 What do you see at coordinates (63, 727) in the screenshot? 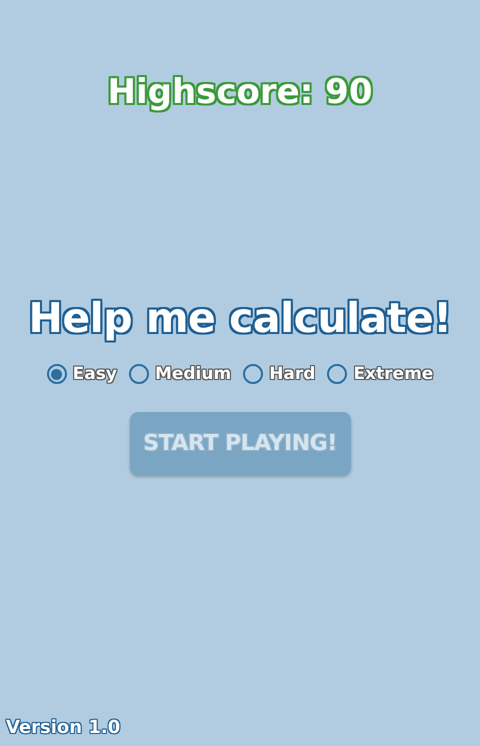
I see `version-text: Version 1.0` at bounding box center [63, 727].